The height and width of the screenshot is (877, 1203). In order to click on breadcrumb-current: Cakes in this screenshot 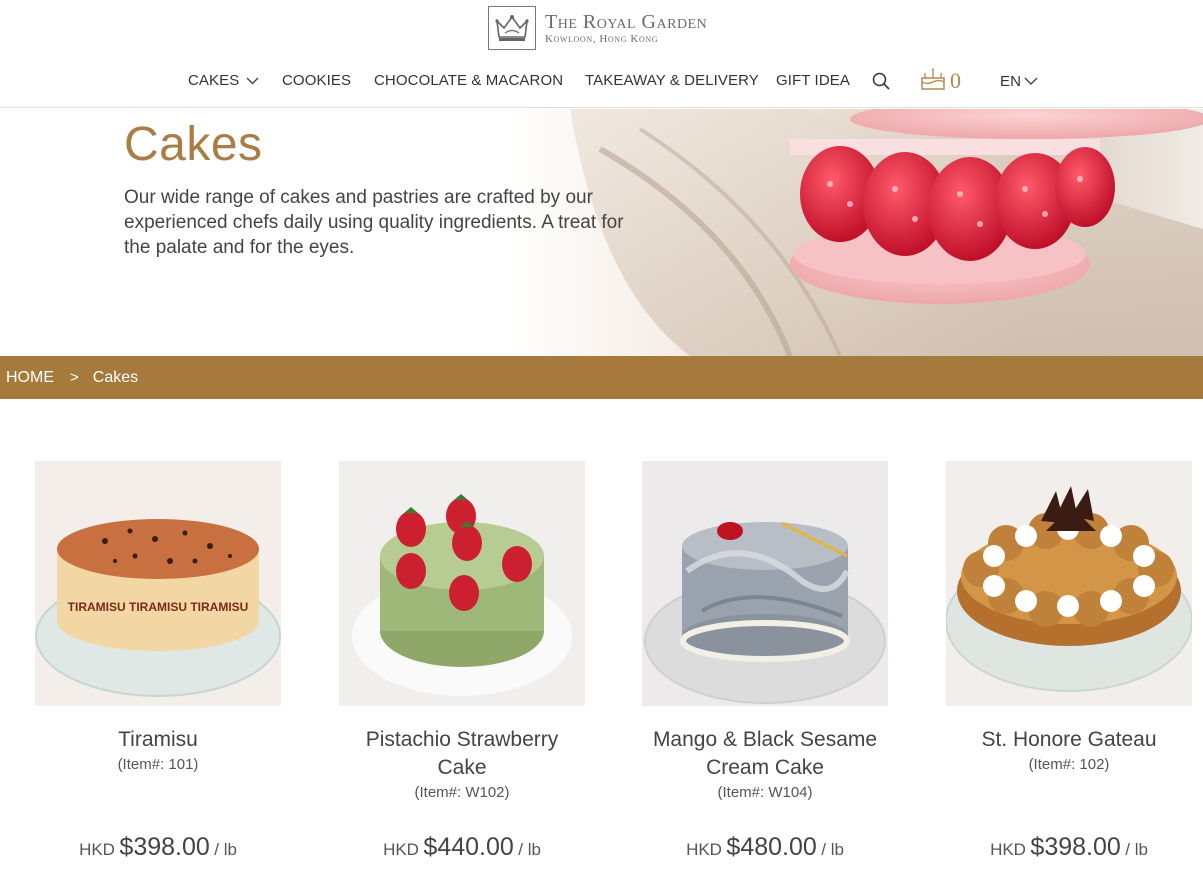, I will do `click(115, 377)`.